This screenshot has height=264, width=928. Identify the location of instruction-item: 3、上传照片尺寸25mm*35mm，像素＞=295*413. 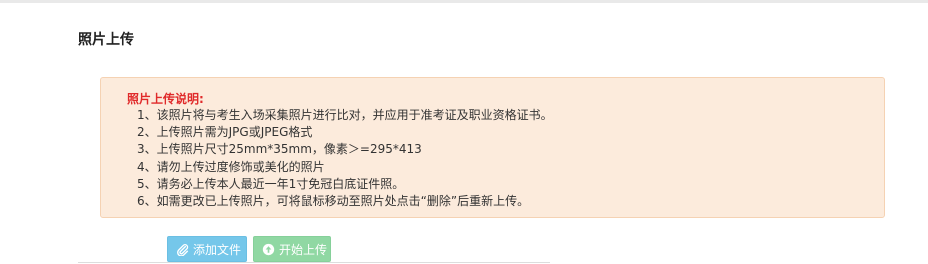
(279, 149).